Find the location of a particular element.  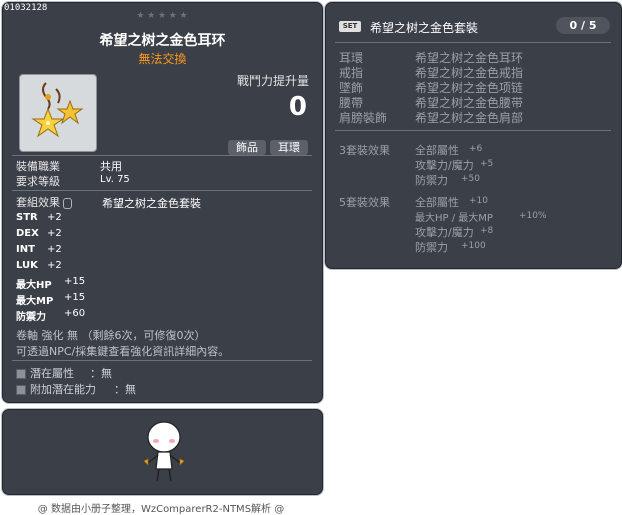

set-effect-name: 最大HP / 最大MP is located at coordinates (454, 218).